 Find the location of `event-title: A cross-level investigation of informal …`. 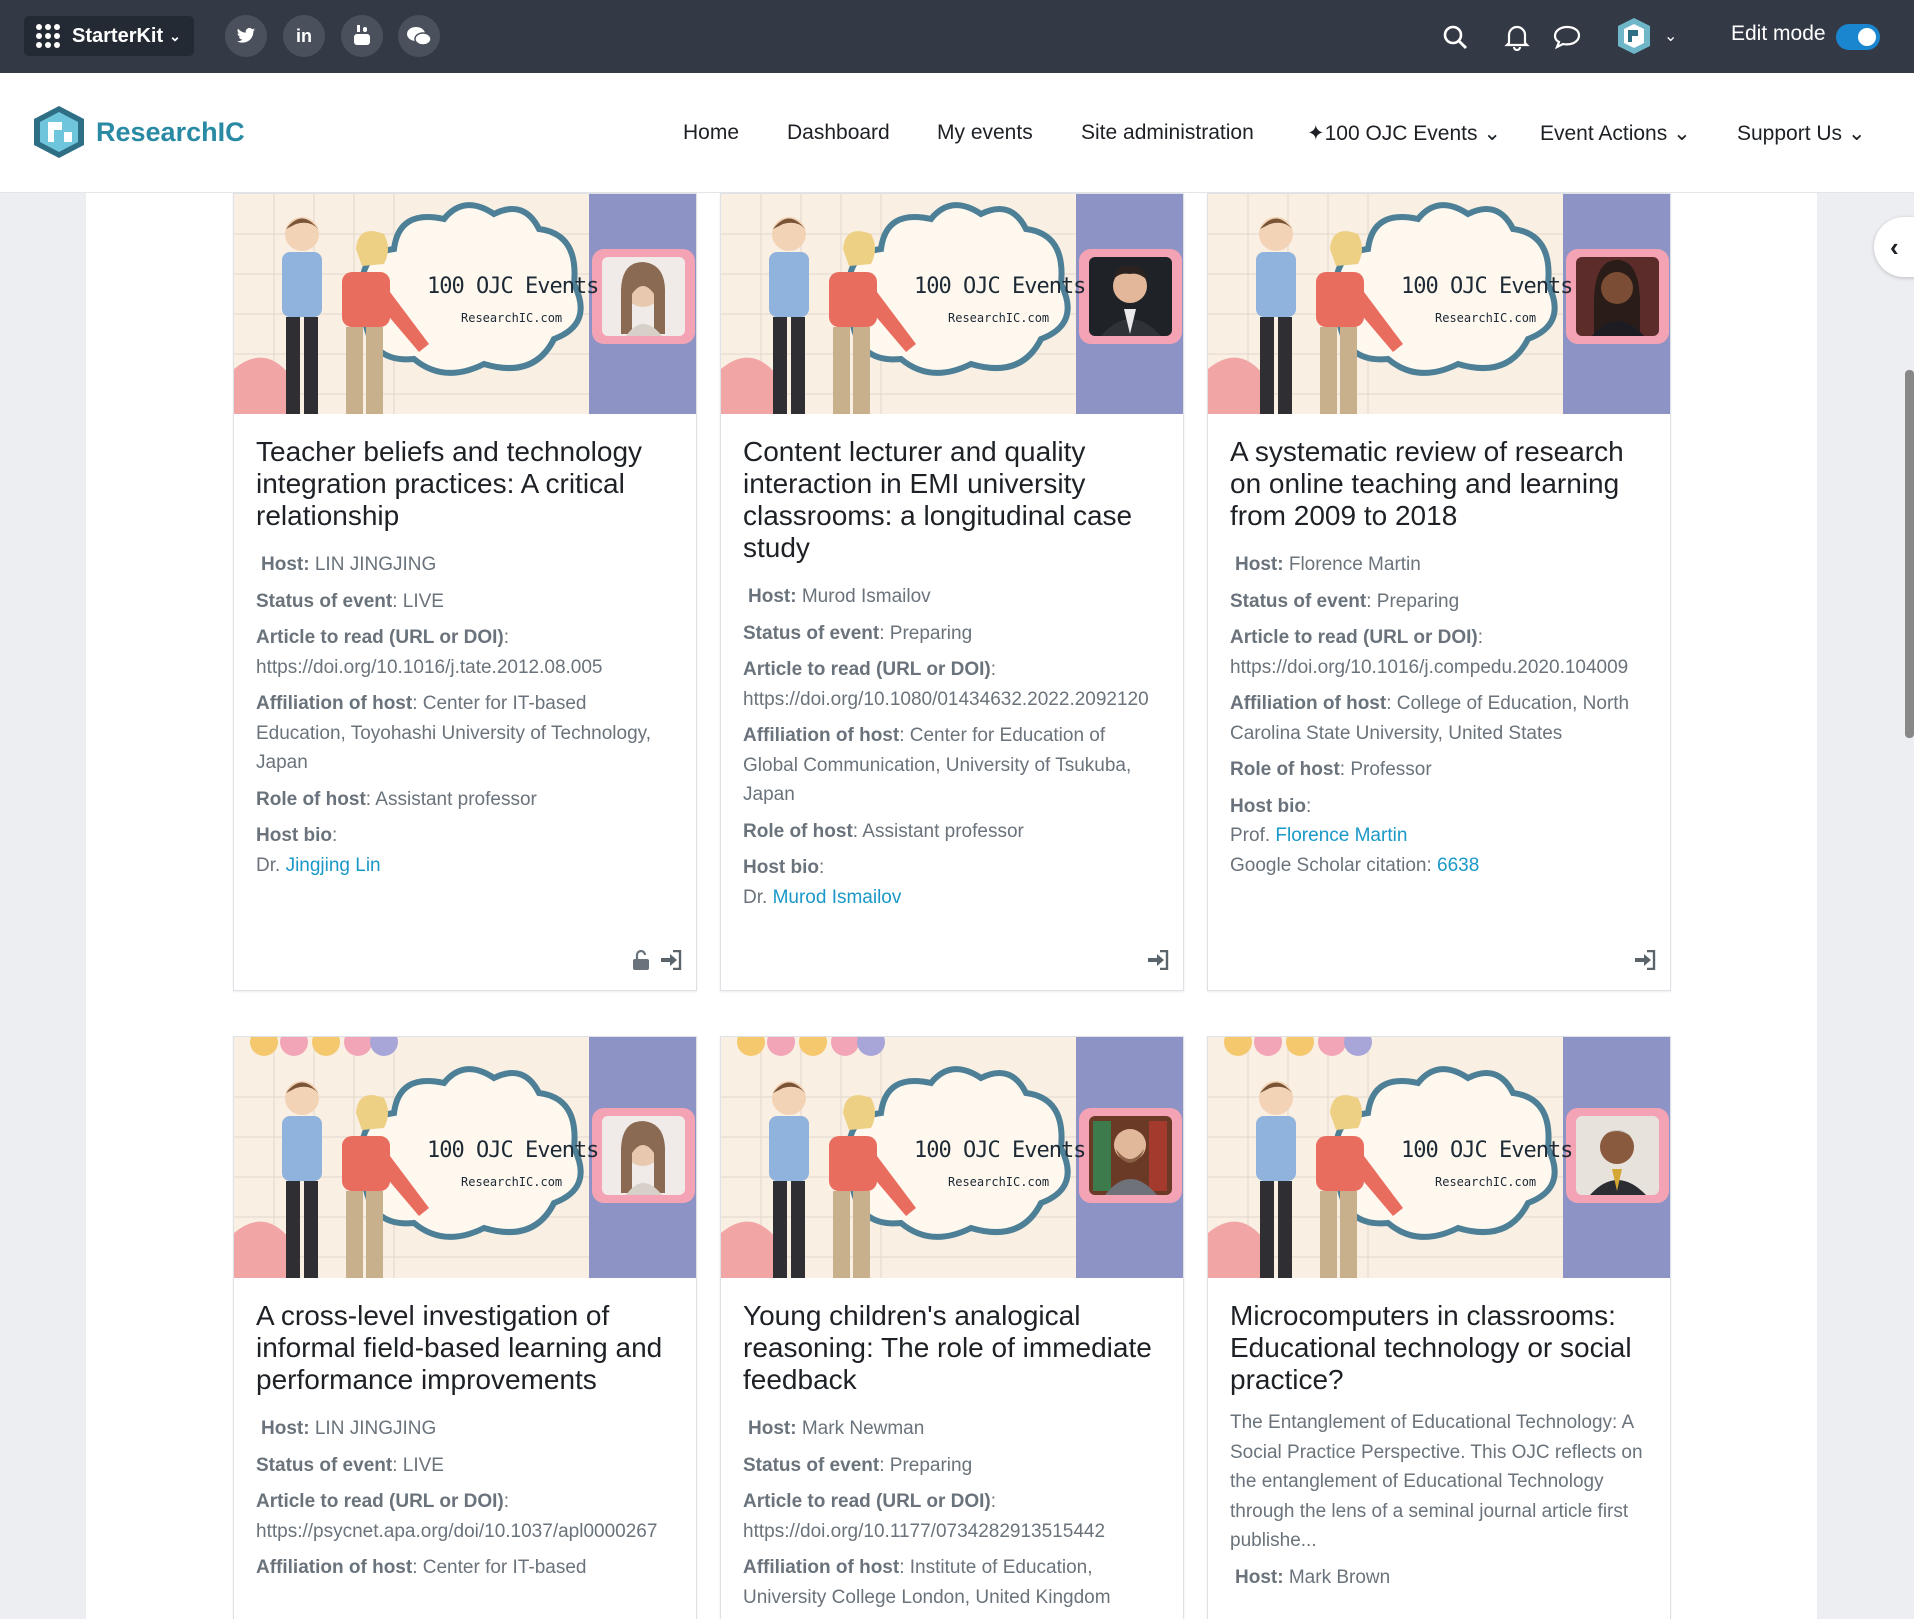

event-title: A cross-level investigation of informal … is located at coordinates (465, 1348).